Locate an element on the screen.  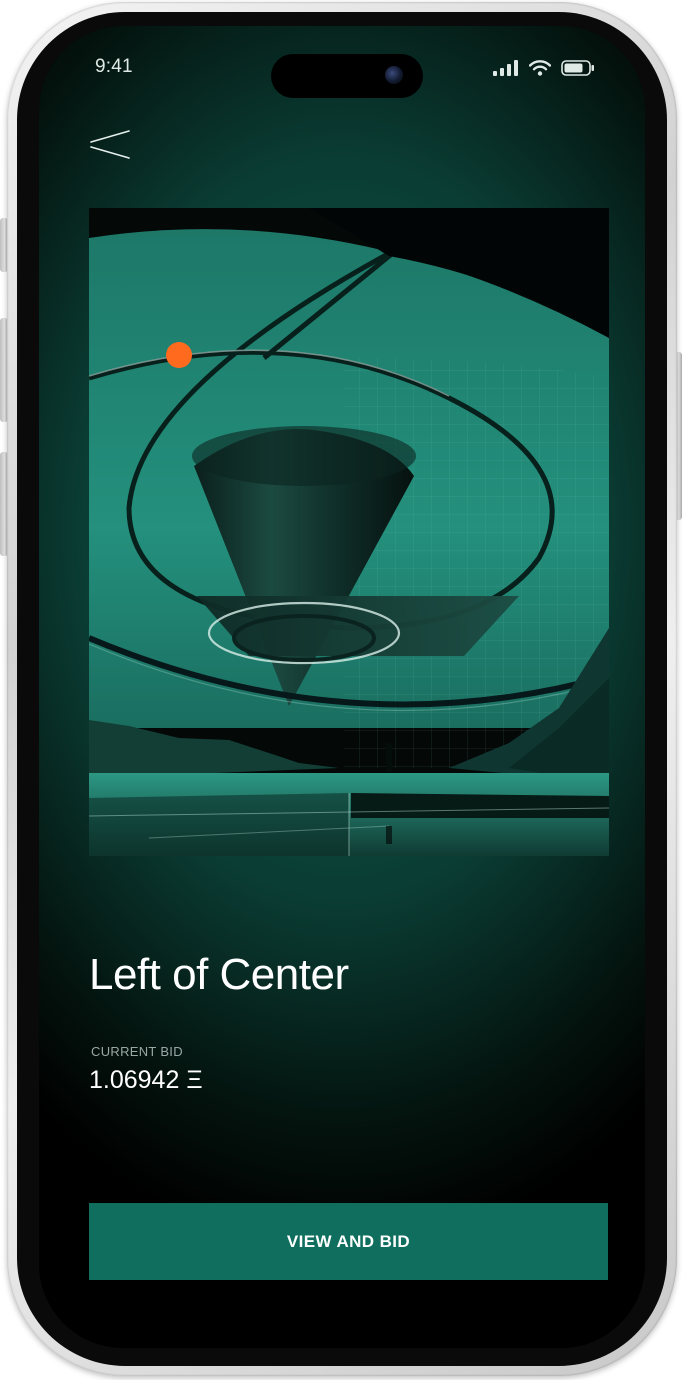
current-bid-label: CURRENT BID is located at coordinates (137, 1051).